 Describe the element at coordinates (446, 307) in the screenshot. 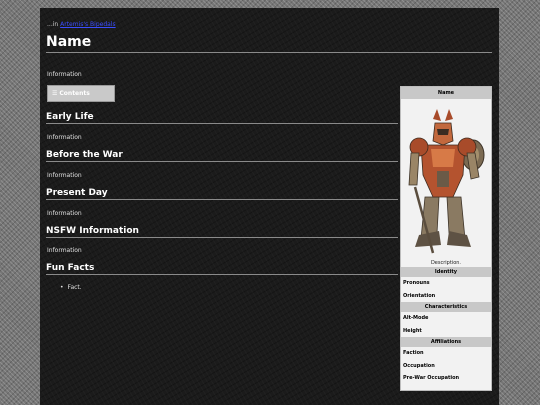

I see `infobox-section-characteristics: Characteristics` at that location.